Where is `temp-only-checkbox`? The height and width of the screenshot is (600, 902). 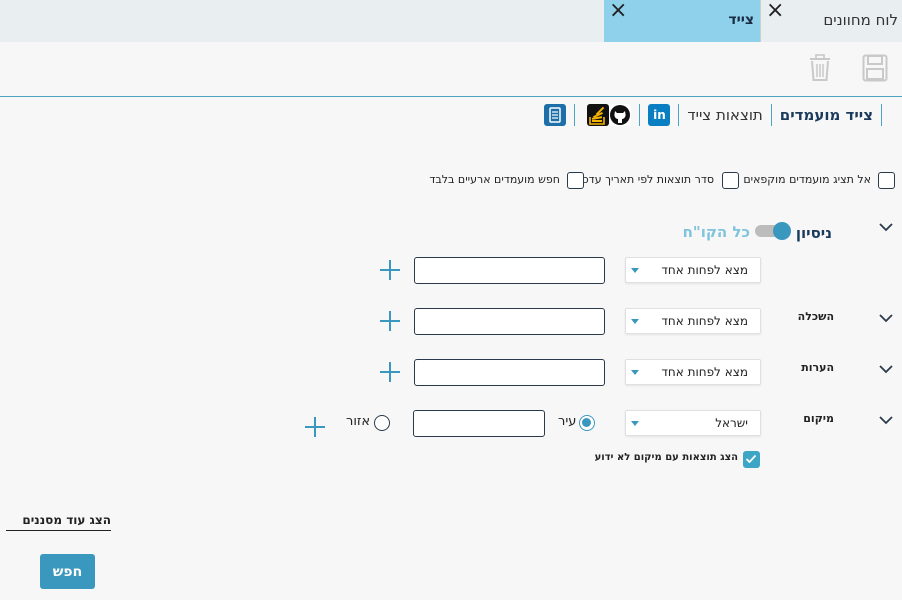
temp-only-checkbox is located at coordinates (575, 180).